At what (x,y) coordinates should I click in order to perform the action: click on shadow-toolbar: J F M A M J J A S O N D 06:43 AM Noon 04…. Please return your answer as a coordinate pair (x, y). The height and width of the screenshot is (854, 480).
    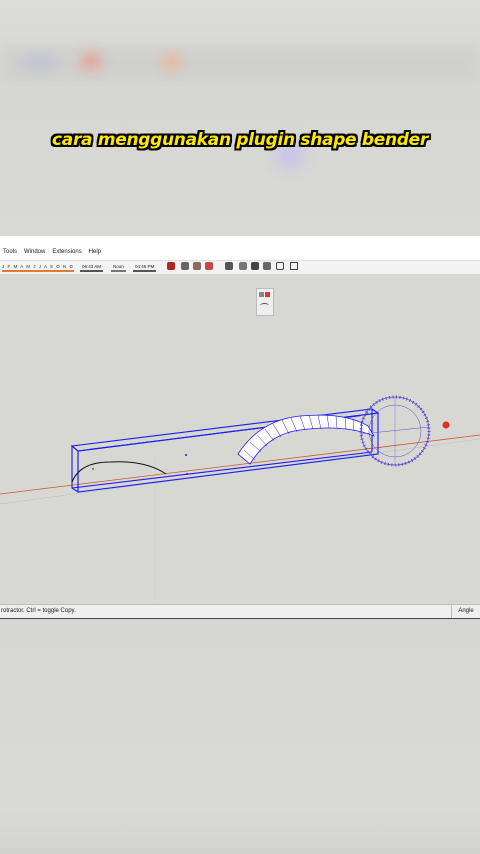
    Looking at the image, I should click on (240, 267).